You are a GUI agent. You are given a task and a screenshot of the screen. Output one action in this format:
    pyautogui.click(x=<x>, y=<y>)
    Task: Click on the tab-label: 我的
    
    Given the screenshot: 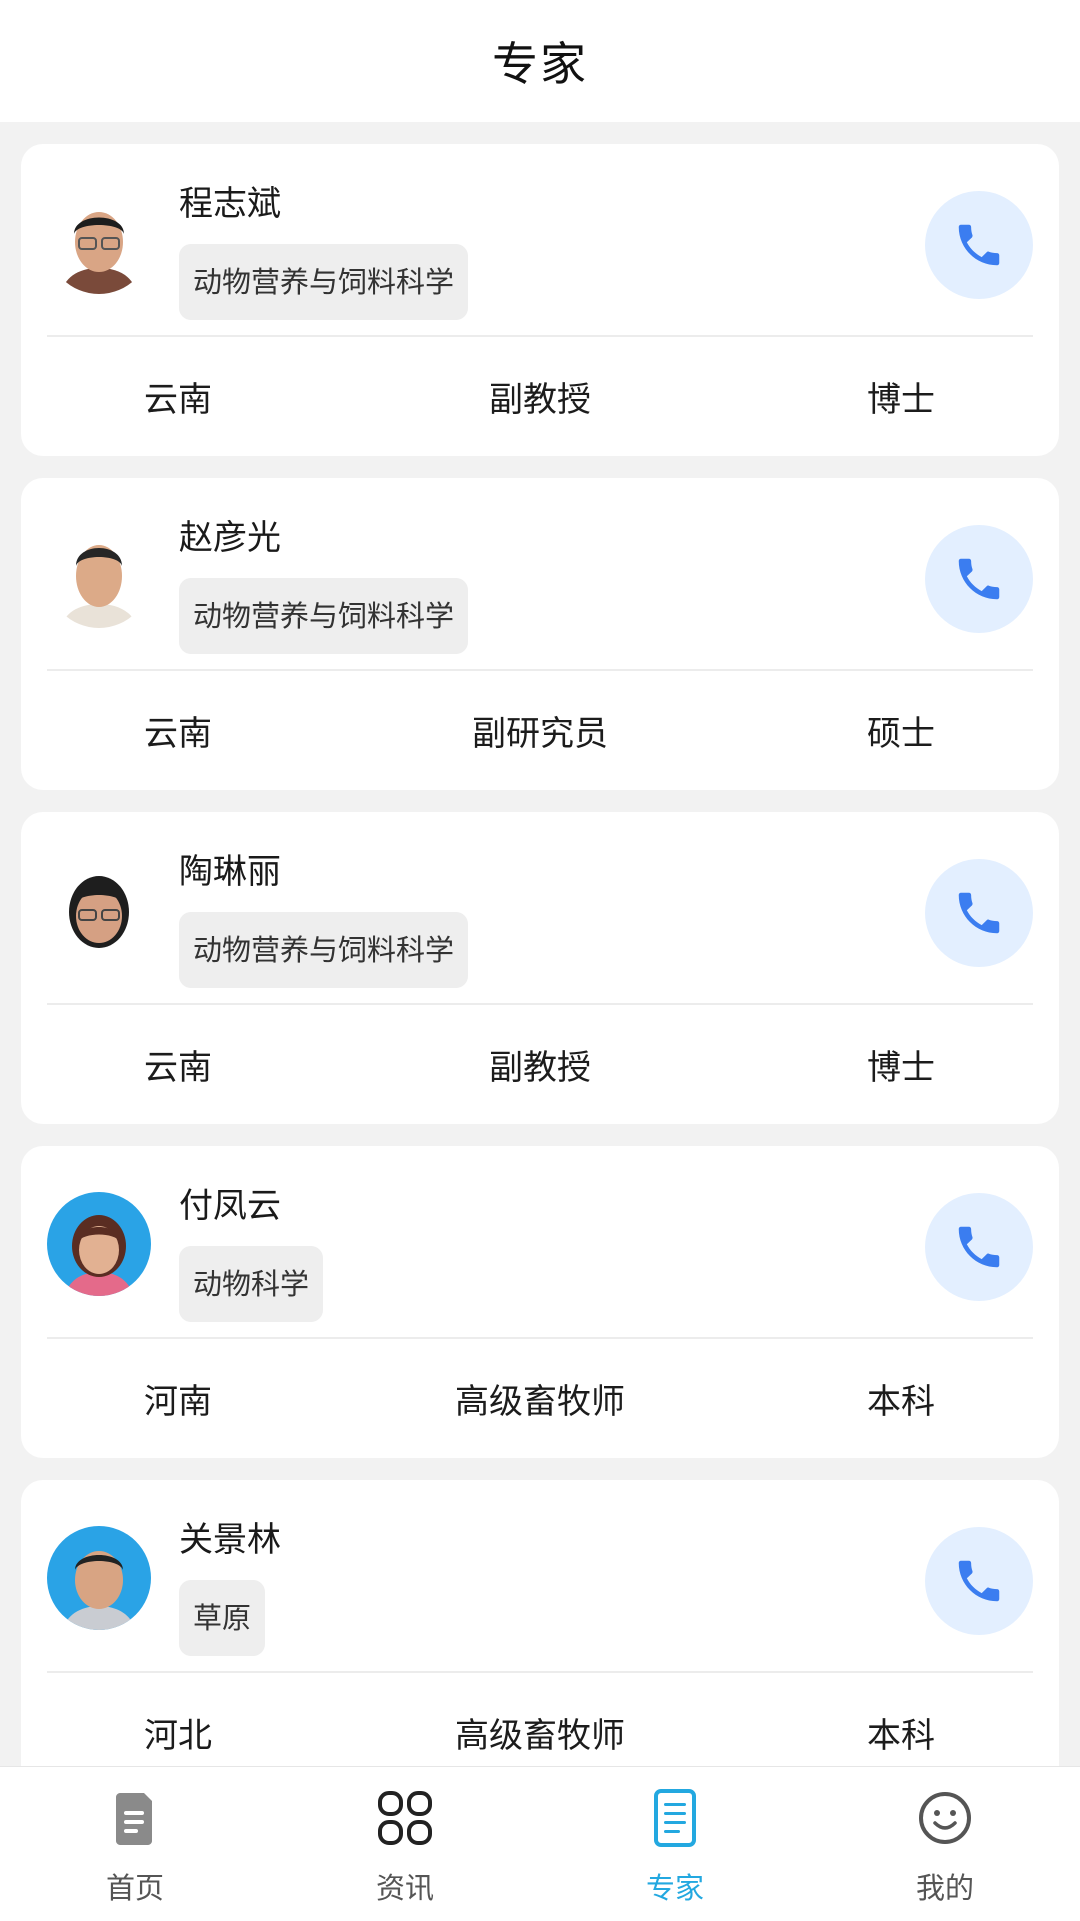 What is the action you would take?
    pyautogui.click(x=944, y=1888)
    